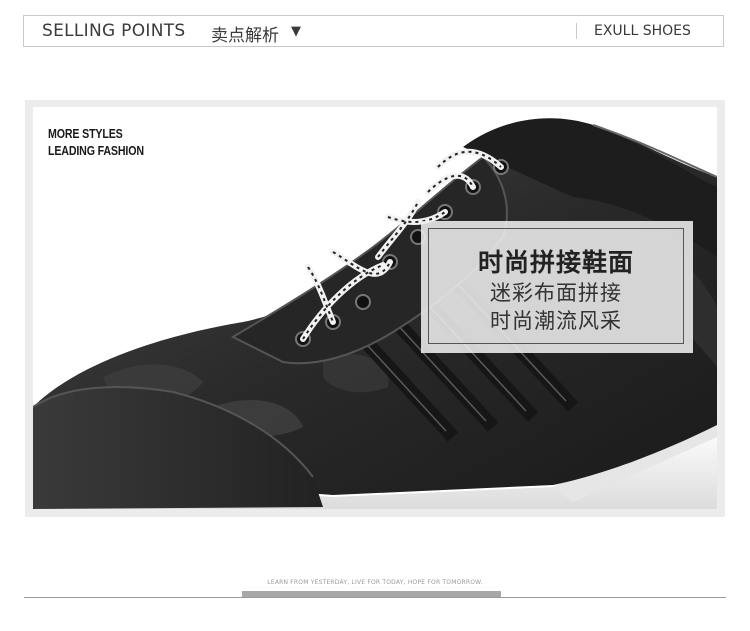 Image resolution: width=750 pixels, height=631 pixels. Describe the element at coordinates (556, 321) in the screenshot. I see `feature-line-2: 时尚潮流风采` at that location.